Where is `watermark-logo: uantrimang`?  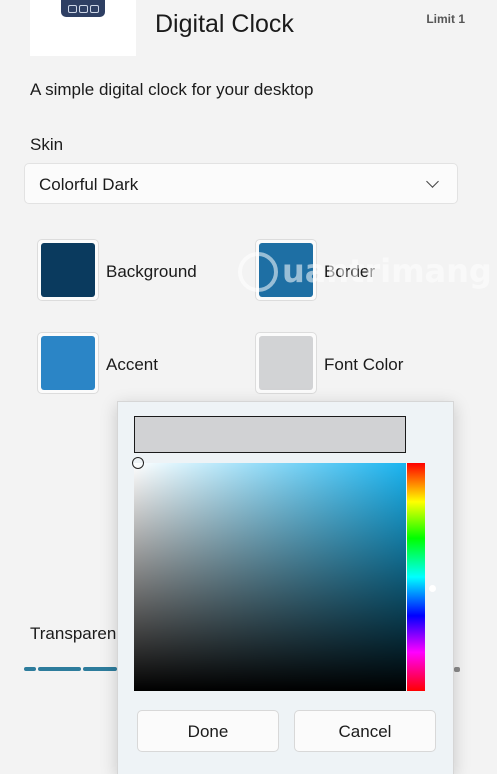
watermark-logo: uantrimang is located at coordinates (365, 274).